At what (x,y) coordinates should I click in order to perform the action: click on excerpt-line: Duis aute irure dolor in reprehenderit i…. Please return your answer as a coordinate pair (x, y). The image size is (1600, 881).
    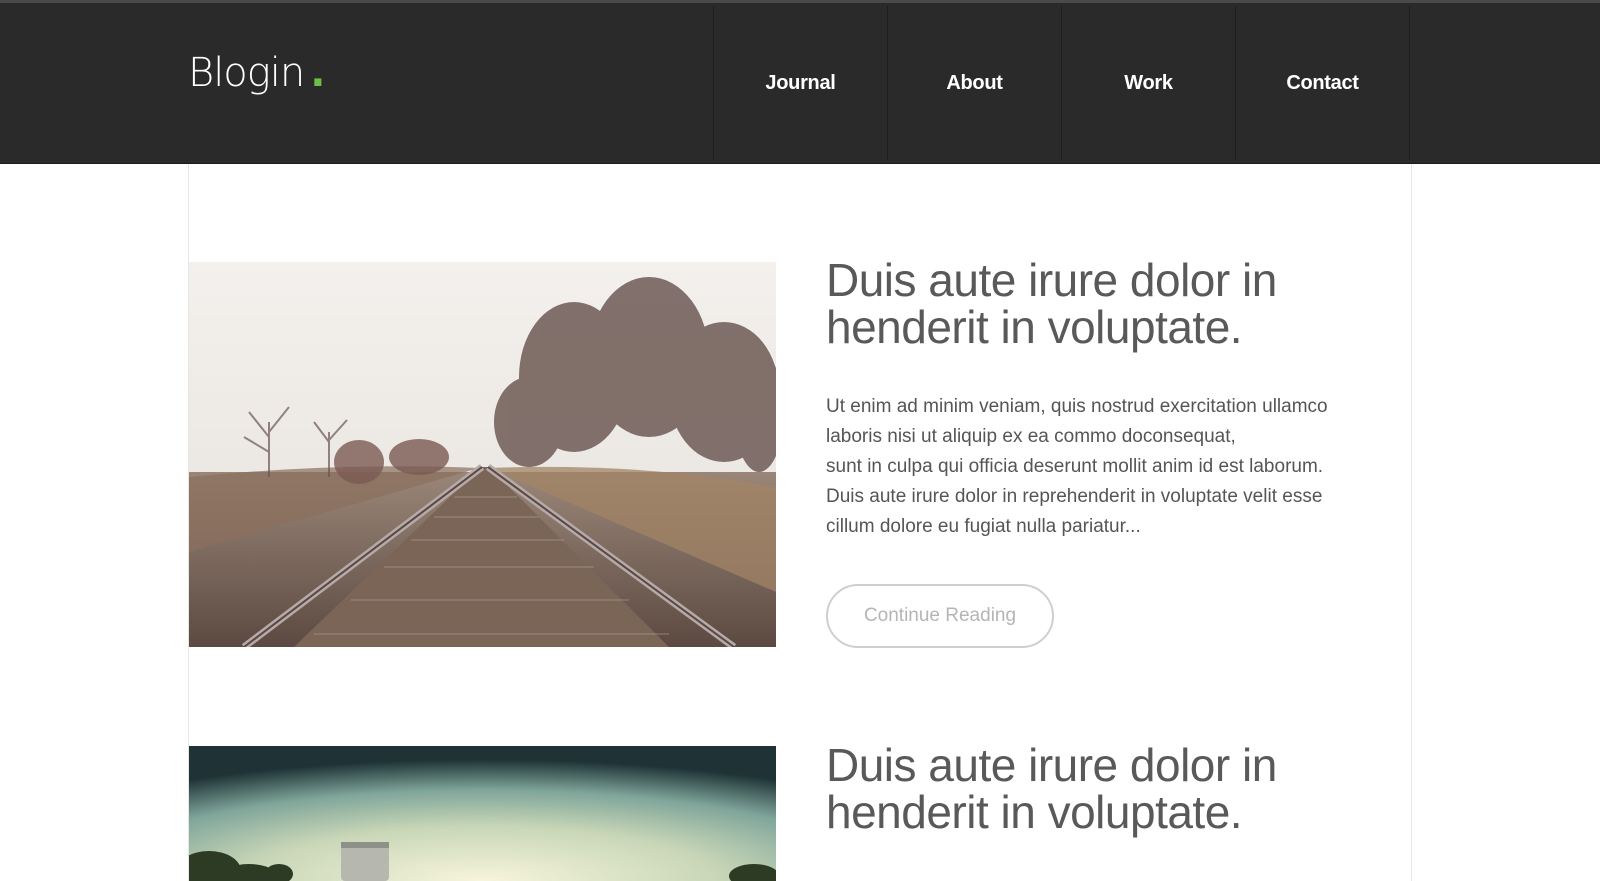
    Looking at the image, I should click on (1074, 496).